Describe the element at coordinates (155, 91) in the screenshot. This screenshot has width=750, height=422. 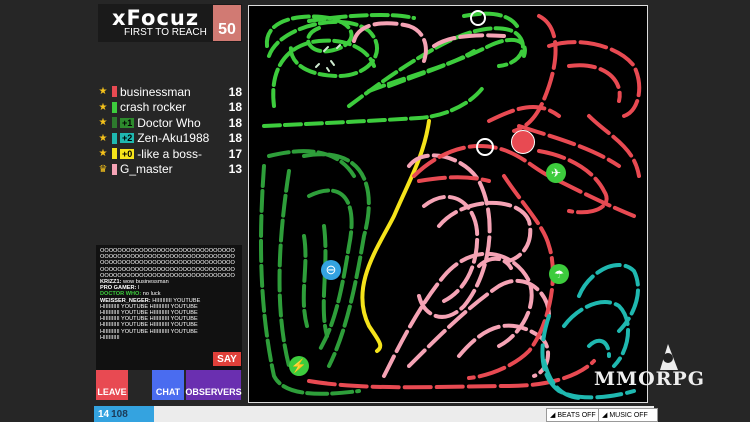
I see `player-name: businessman` at that location.